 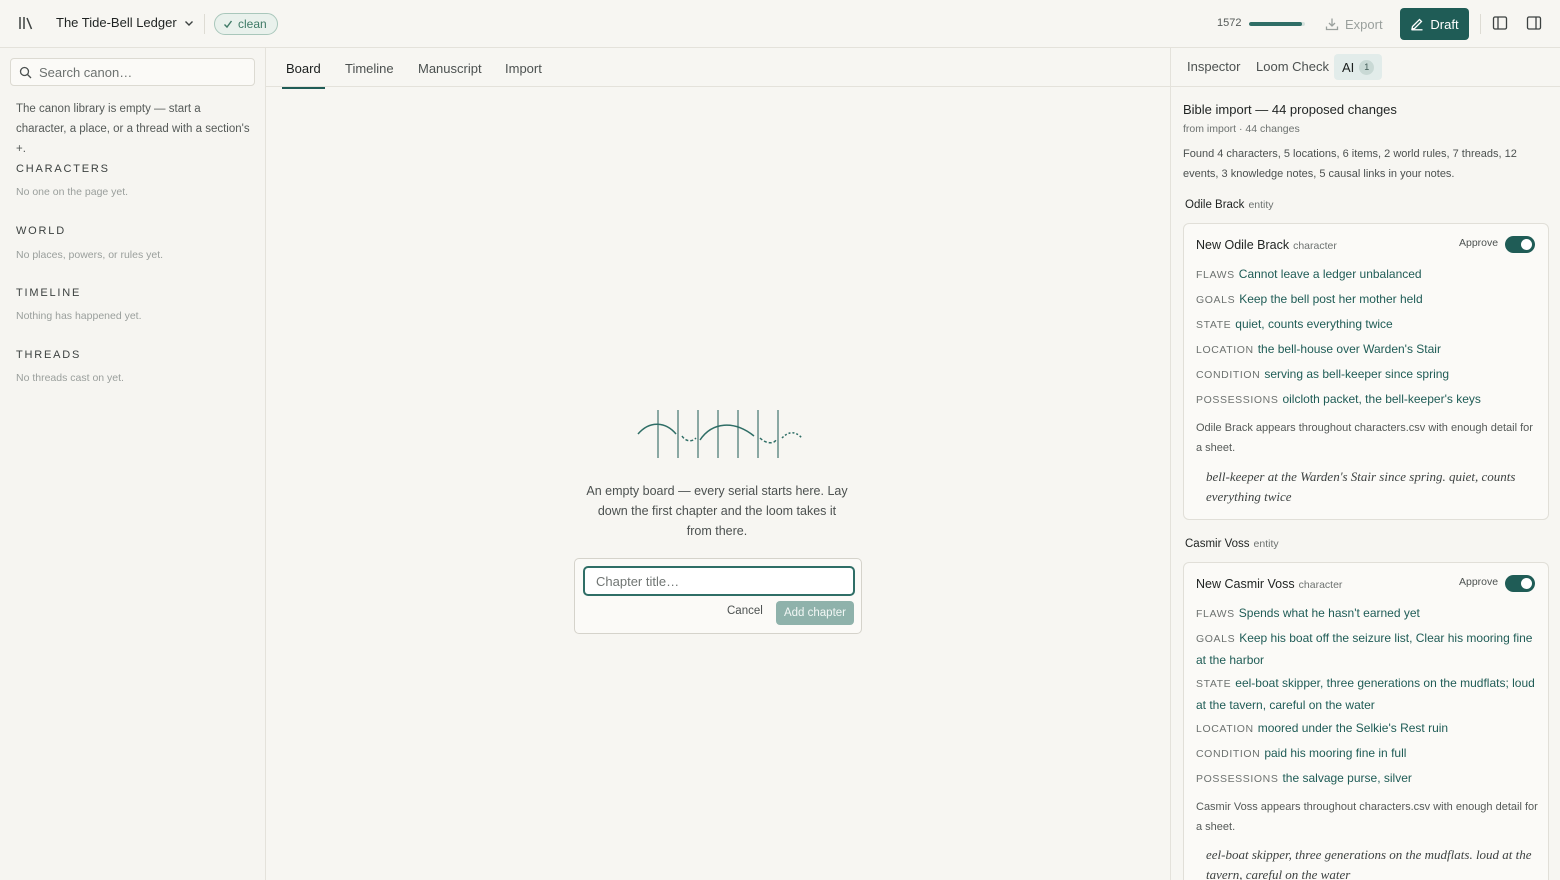 I want to click on canon-search, so click(x=132, y=72).